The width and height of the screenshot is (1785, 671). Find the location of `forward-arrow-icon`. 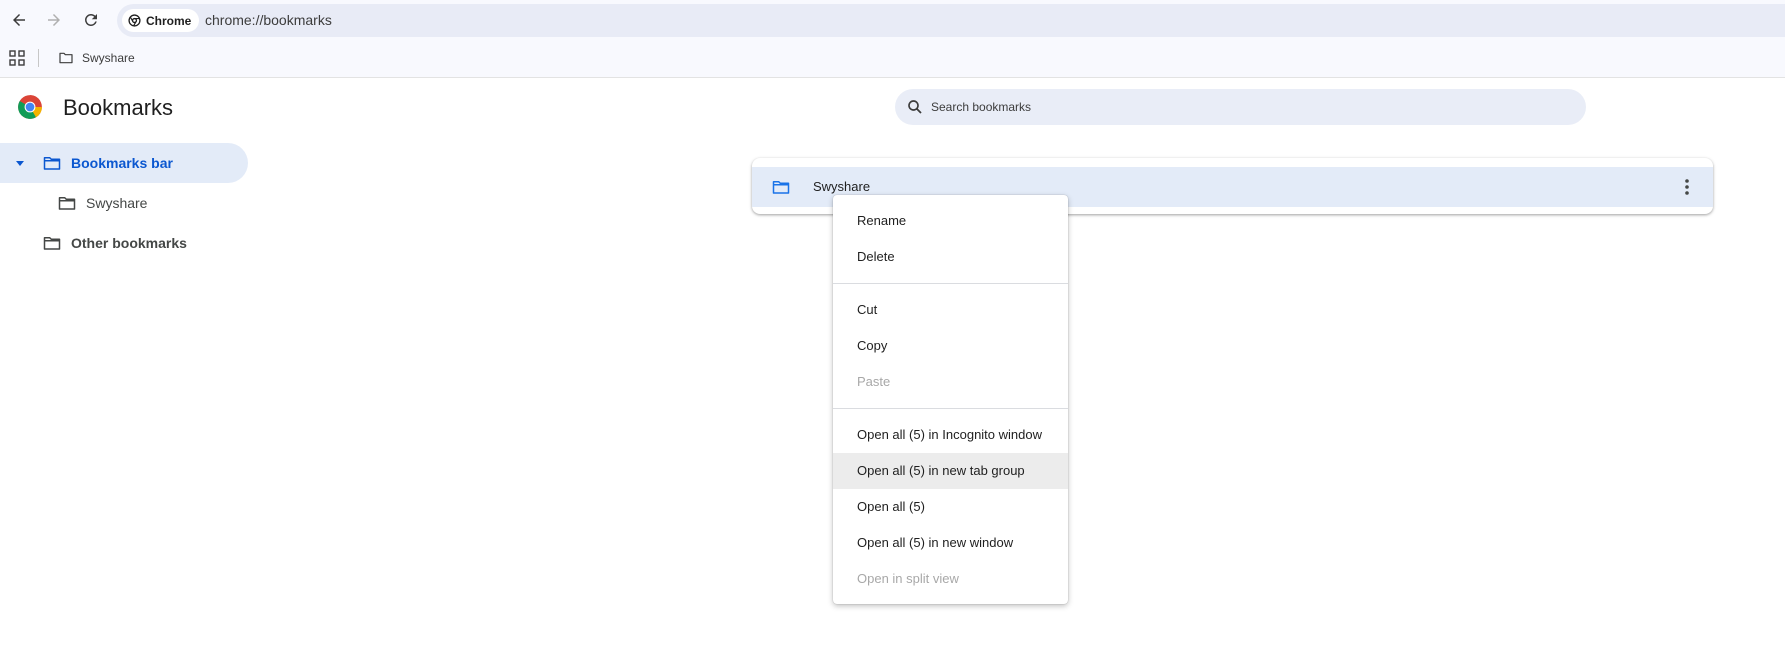

forward-arrow-icon is located at coordinates (54, 20).